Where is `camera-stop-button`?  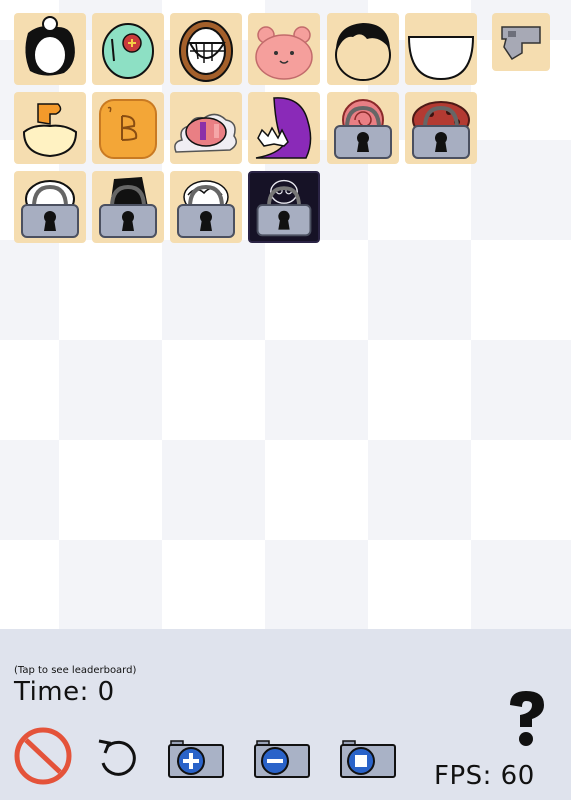
camera-stop-button is located at coordinates (368, 756).